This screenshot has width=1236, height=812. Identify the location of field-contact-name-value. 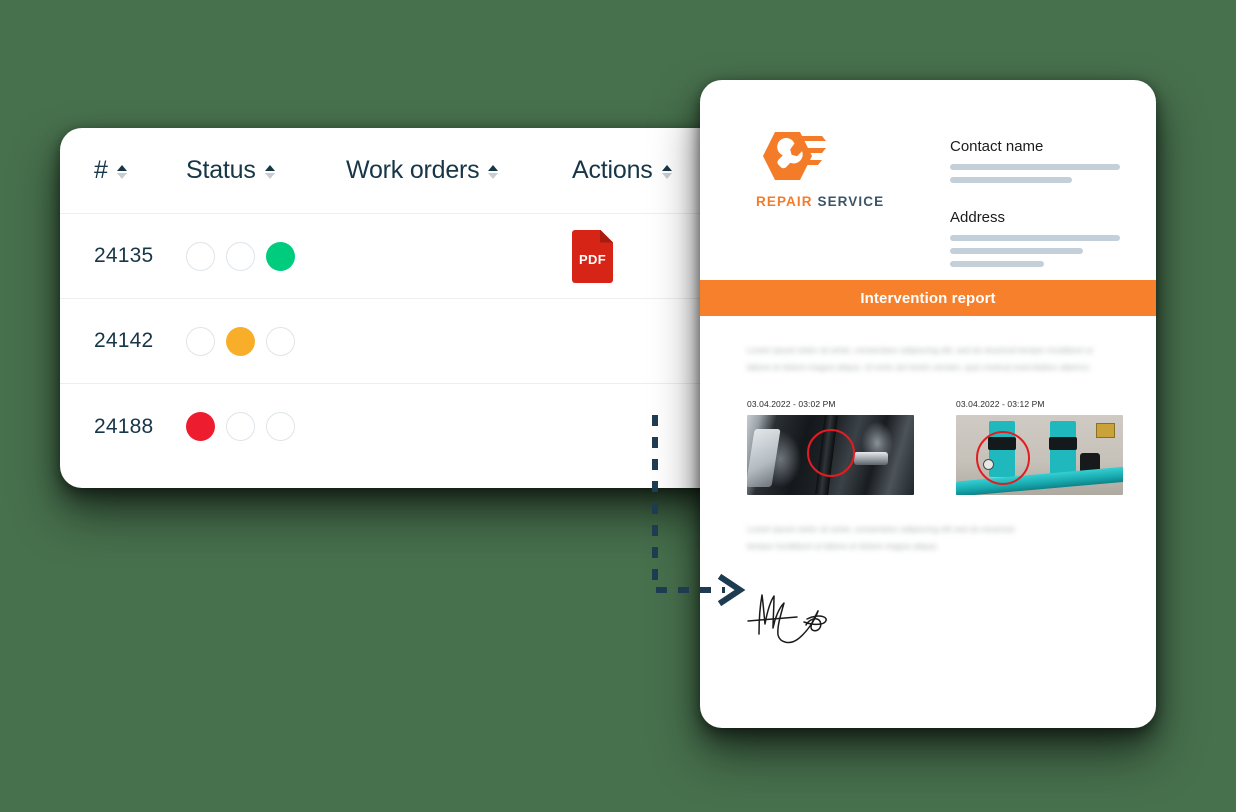
(1035, 173).